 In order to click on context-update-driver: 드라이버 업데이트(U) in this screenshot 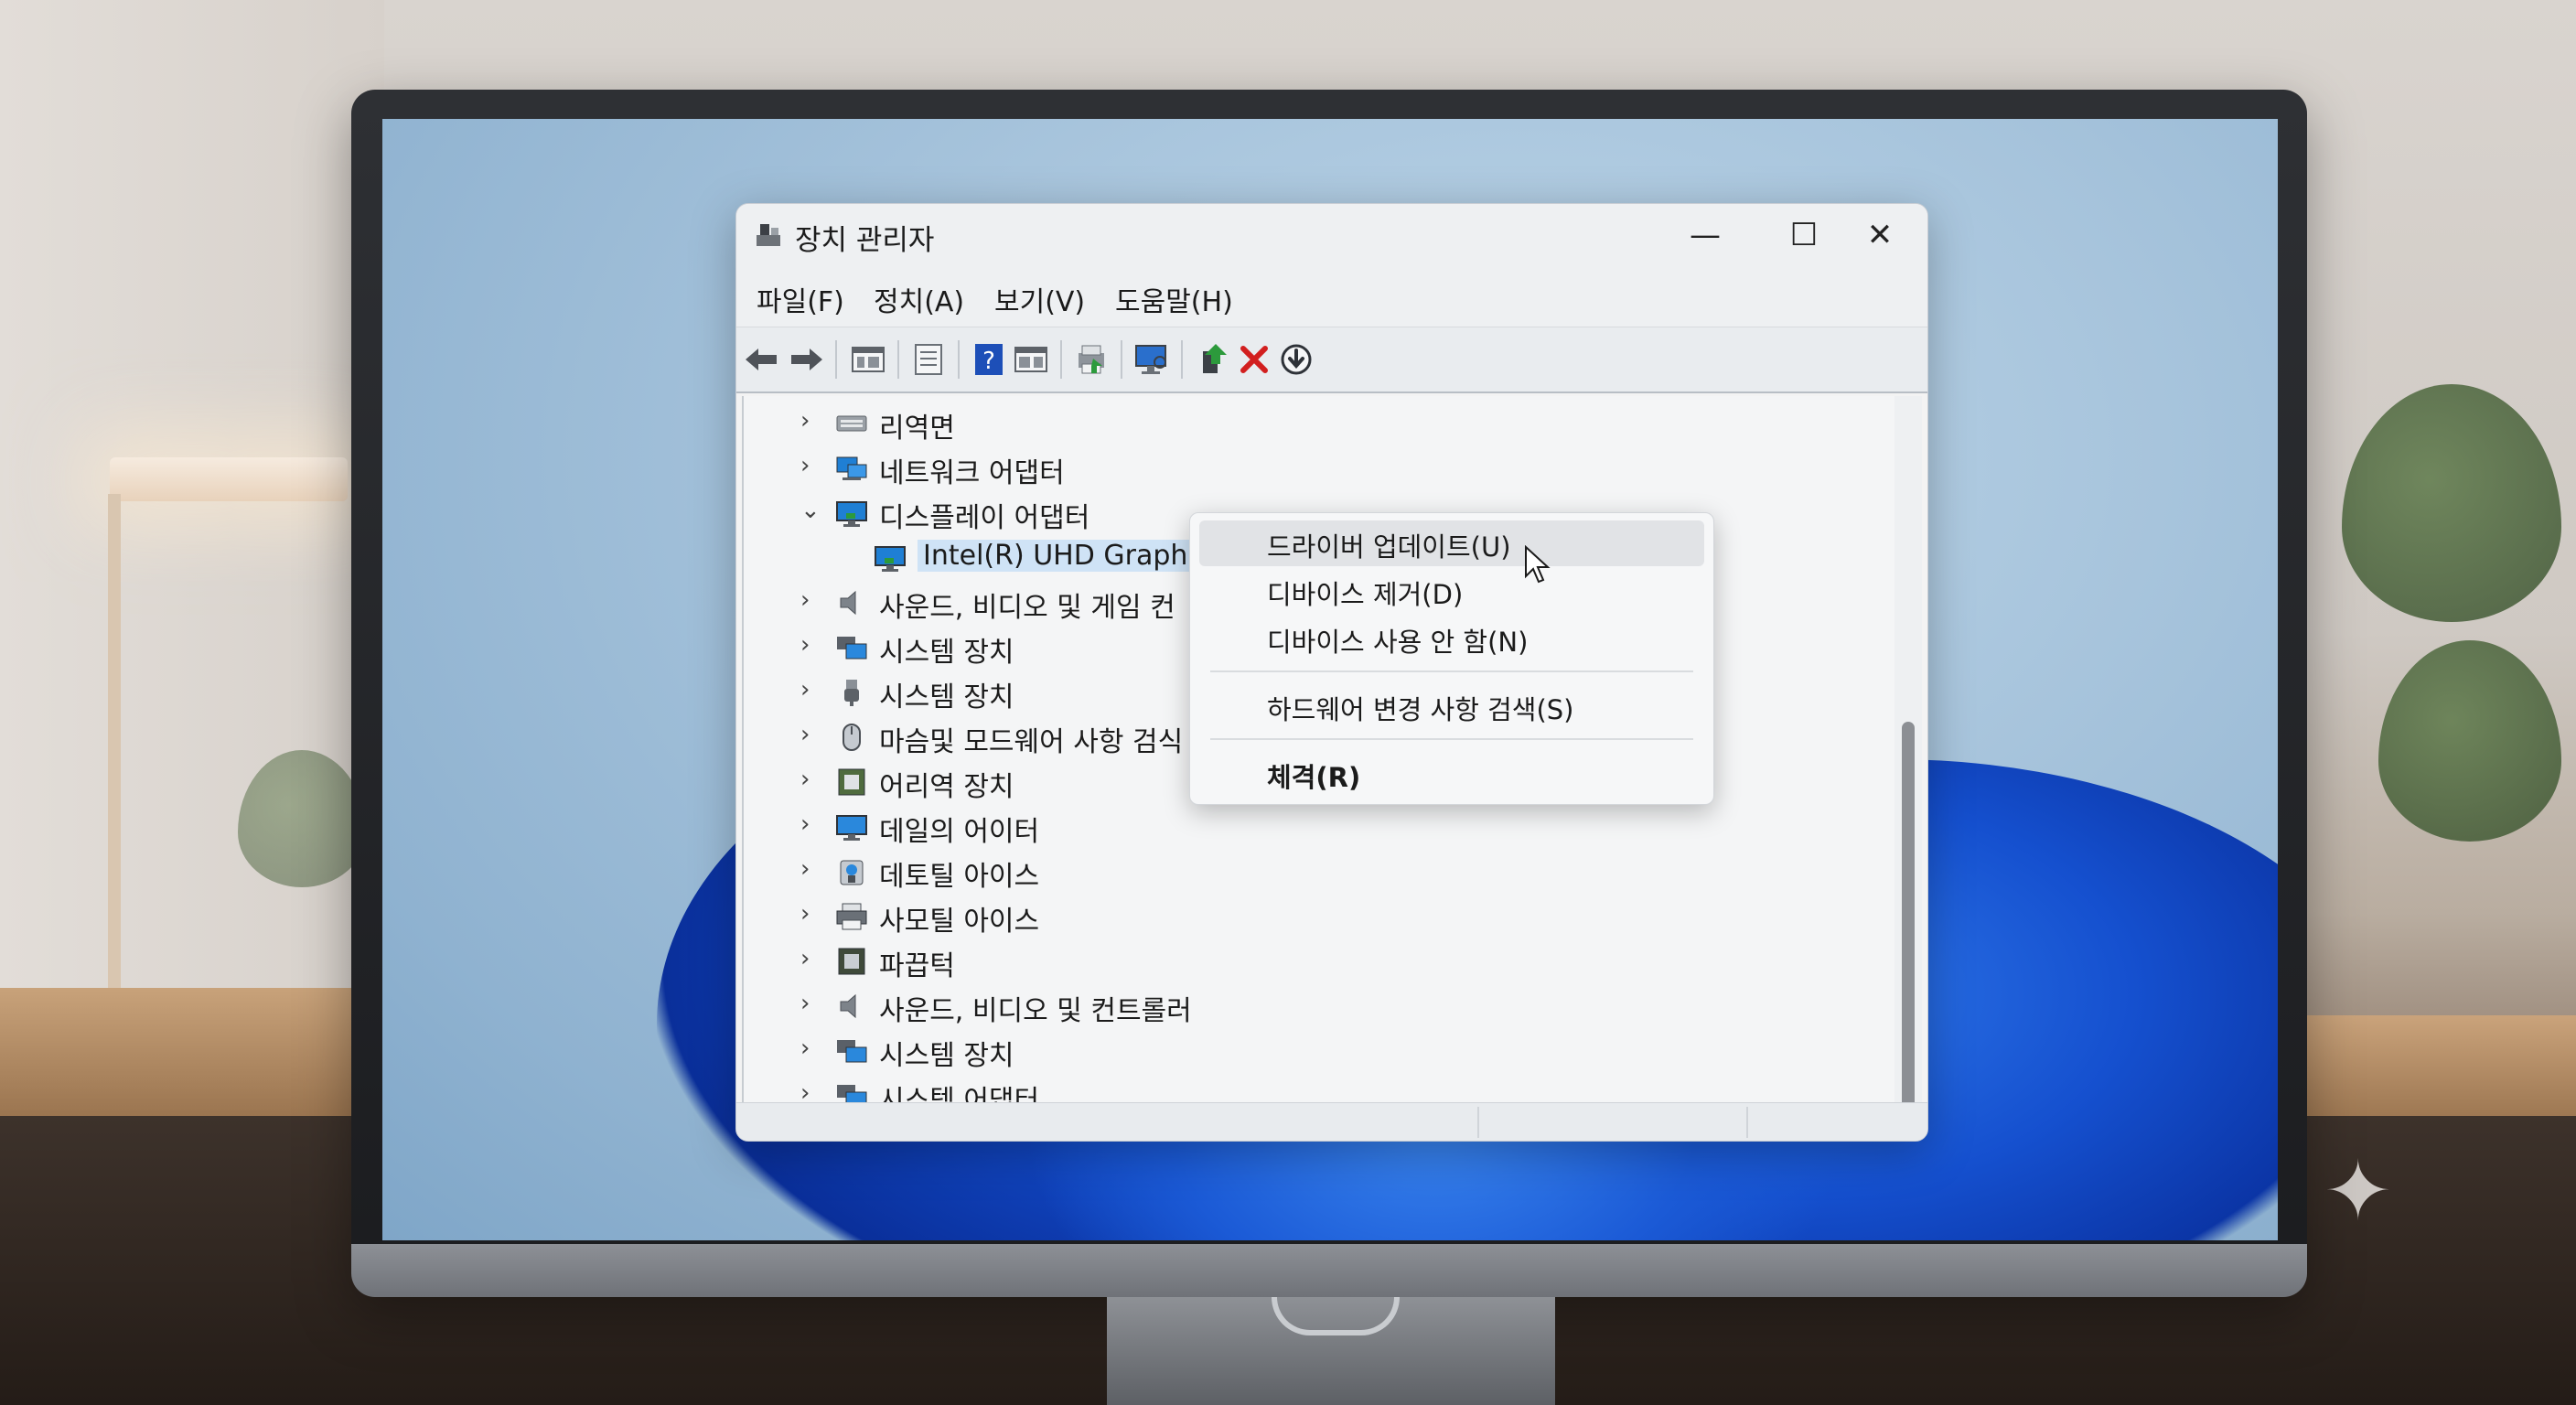, I will do `click(1452, 543)`.